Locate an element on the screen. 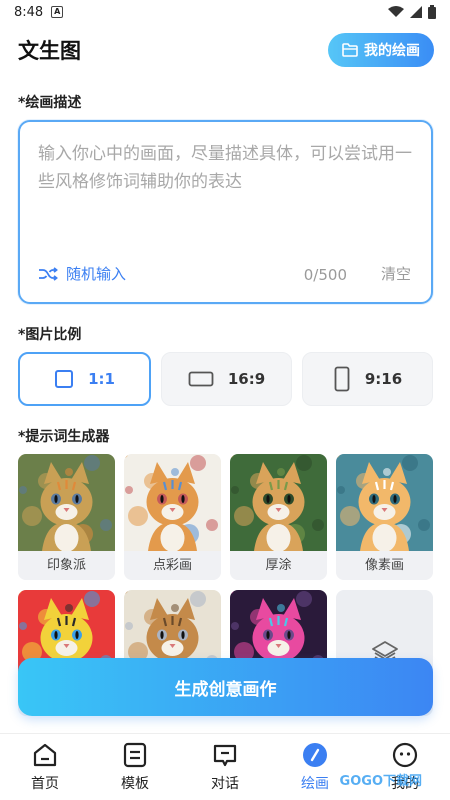 Image resolution: width=450 pixels, height=800 pixels. nav-item-template: 模板 is located at coordinates (135, 767).